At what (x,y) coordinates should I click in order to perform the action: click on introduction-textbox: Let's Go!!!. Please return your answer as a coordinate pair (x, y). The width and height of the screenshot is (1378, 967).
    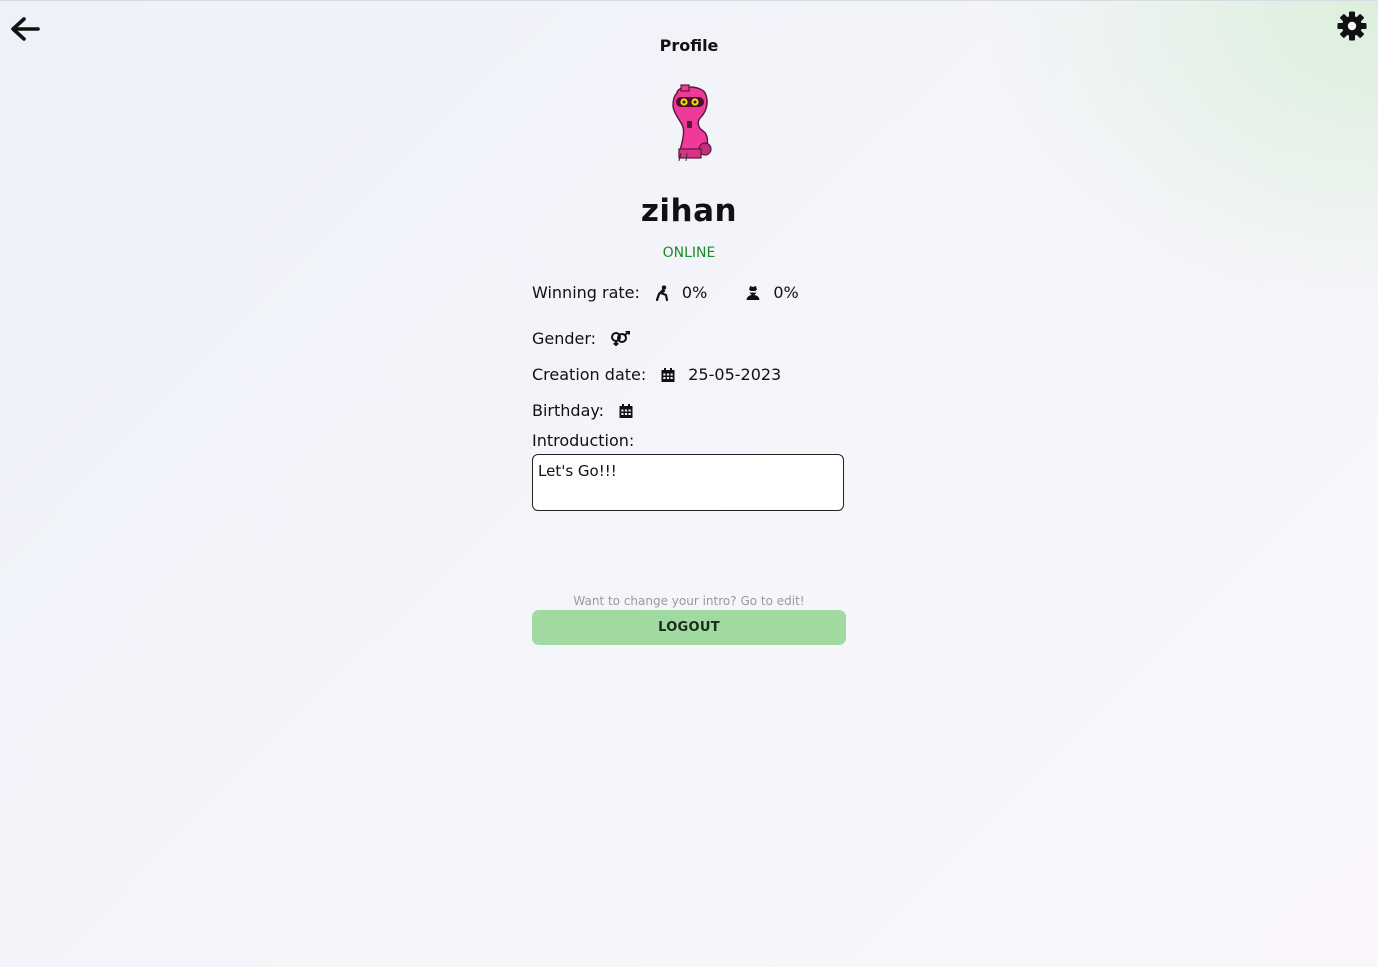
    Looking at the image, I should click on (688, 482).